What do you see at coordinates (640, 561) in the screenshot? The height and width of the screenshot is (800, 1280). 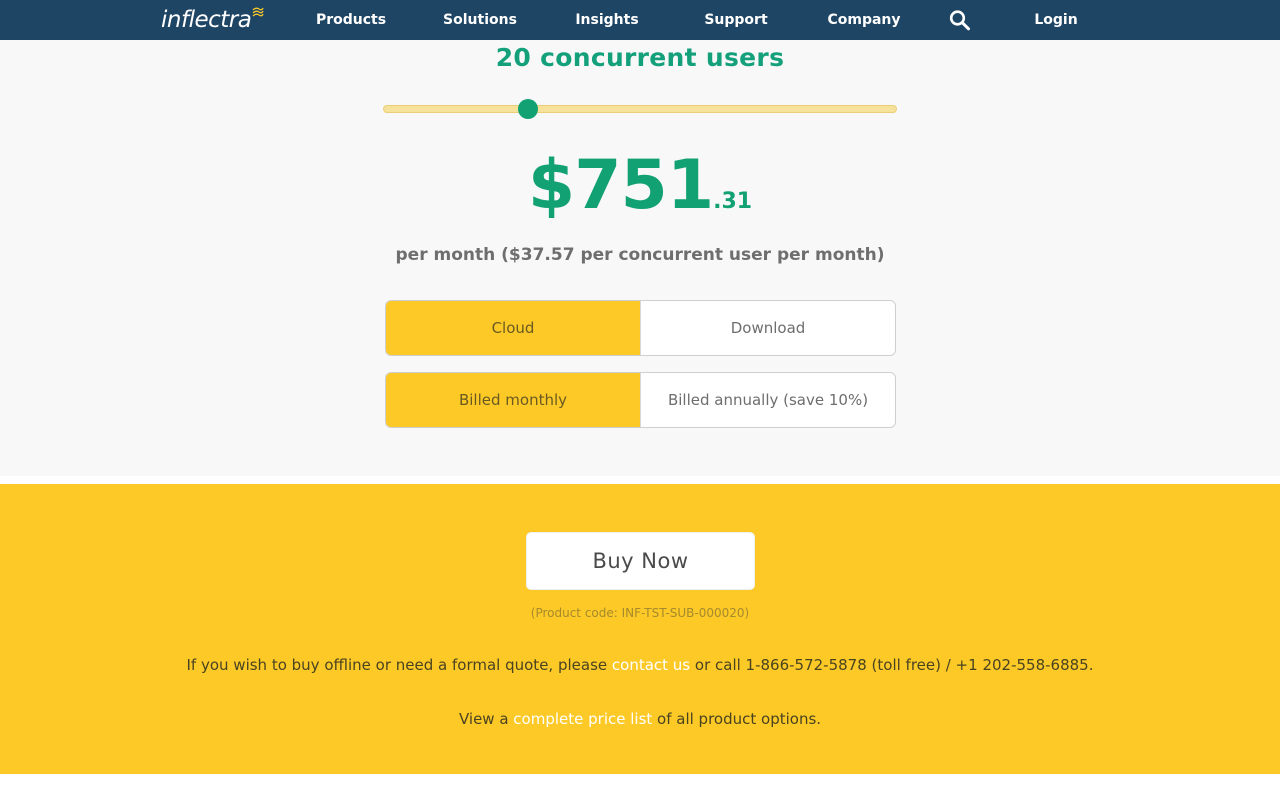 I see `buy-now-button: Buy Now` at bounding box center [640, 561].